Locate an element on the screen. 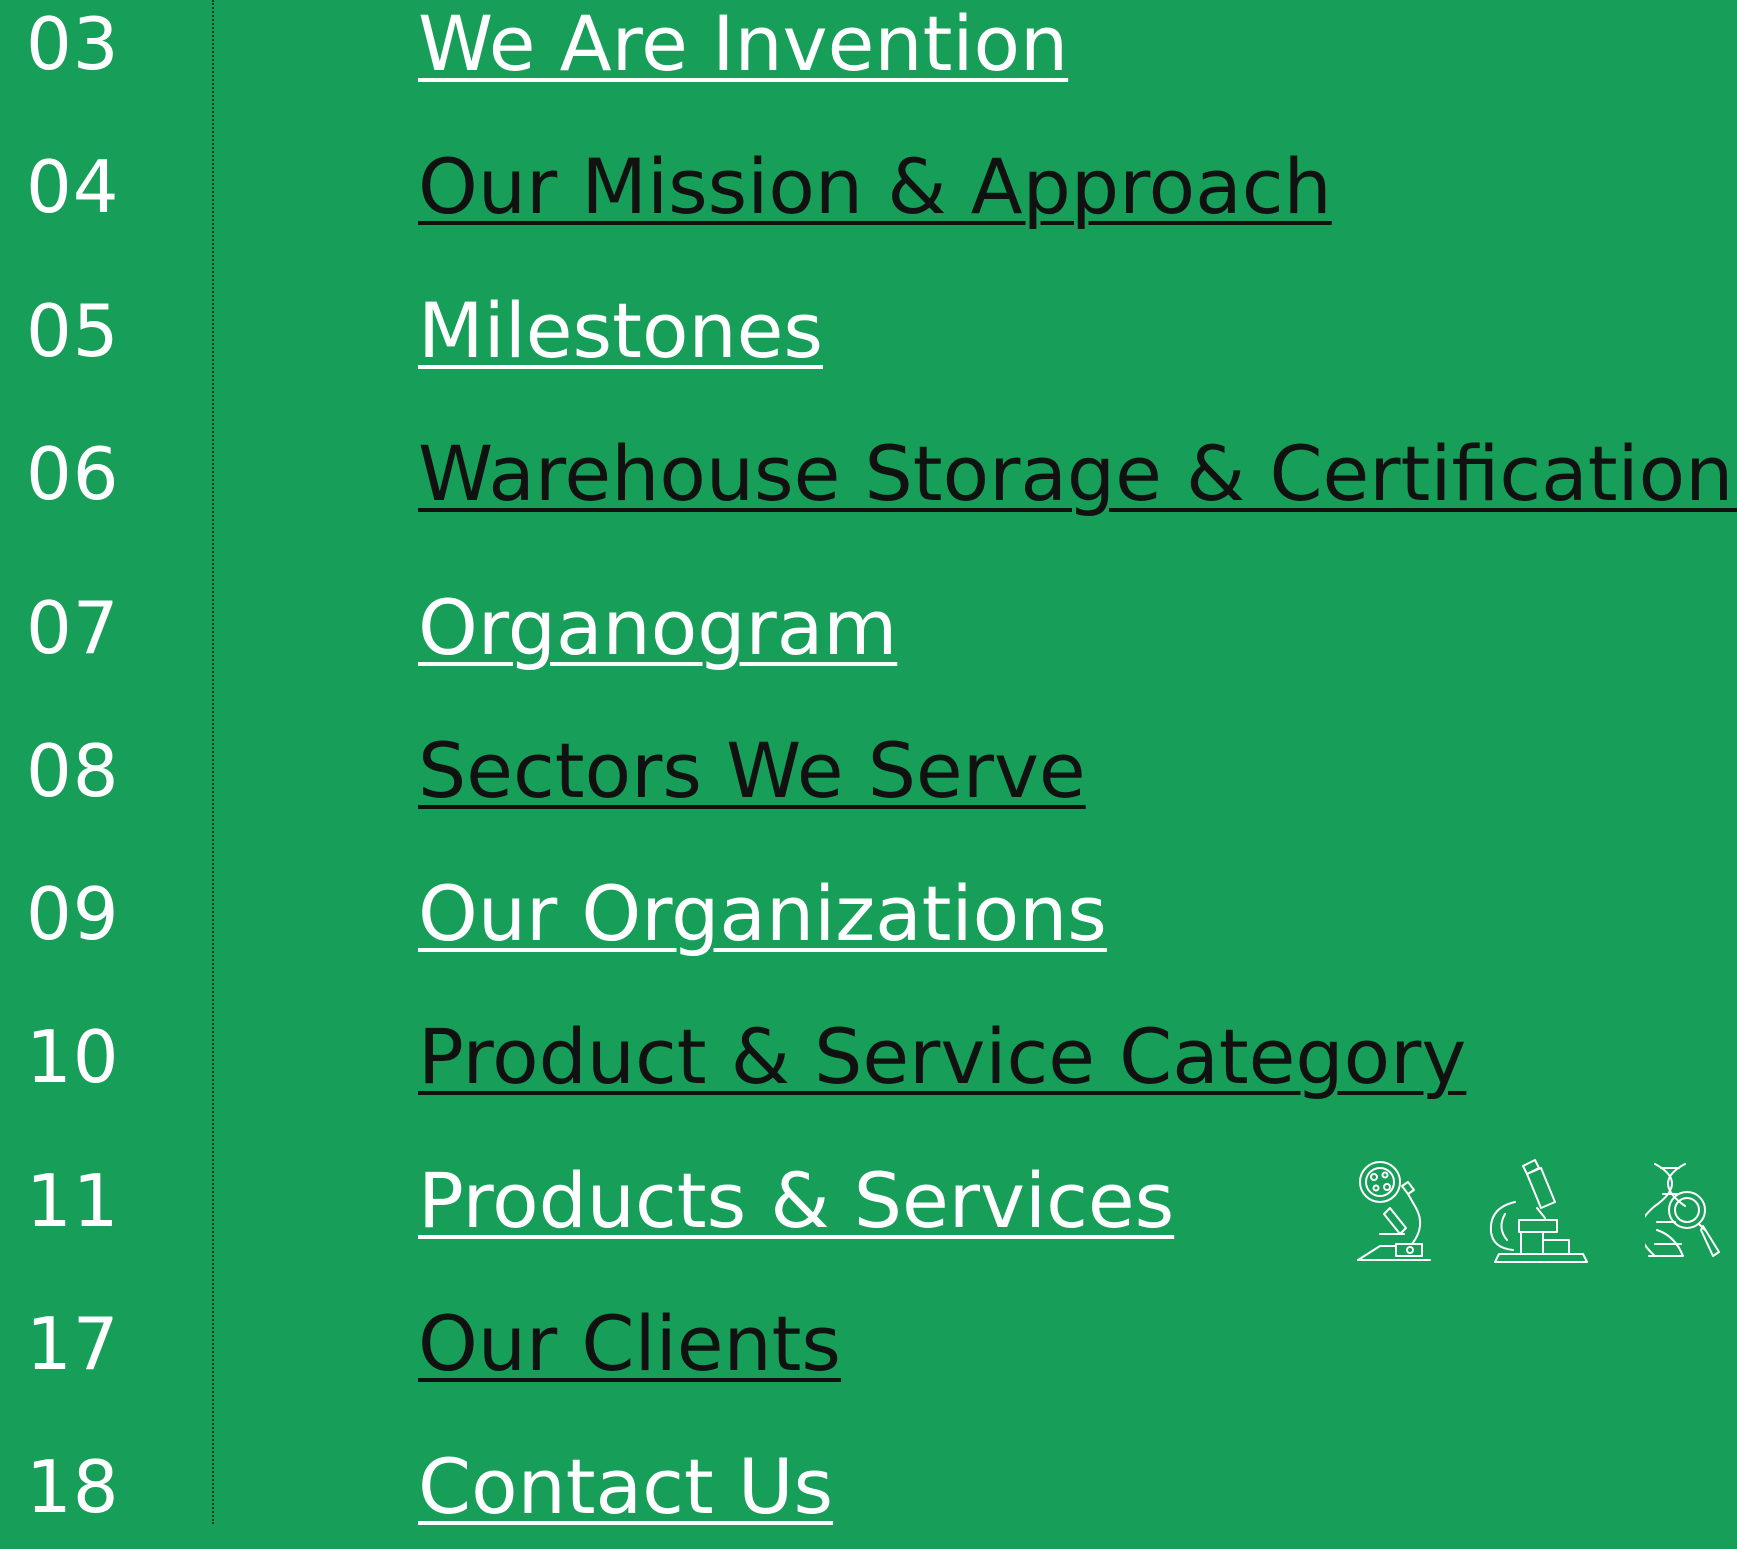 This screenshot has height=1549, width=1737. toc-link-we-are-invention: We Are Invention is located at coordinates (743, 46).